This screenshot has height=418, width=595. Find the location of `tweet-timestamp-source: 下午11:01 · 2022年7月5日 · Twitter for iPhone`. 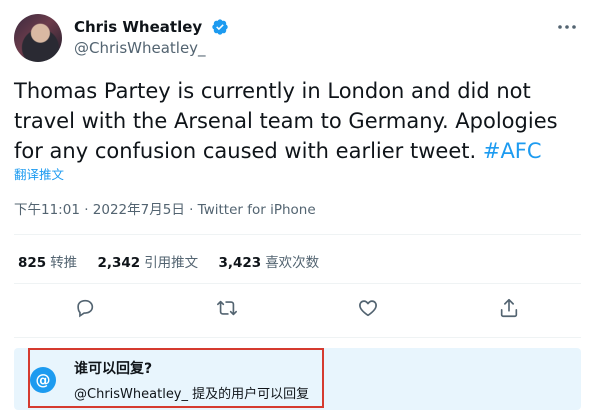

tweet-timestamp-source: 下午11:01 · 2022年7月5日 · Twitter for iPhone is located at coordinates (165, 208).